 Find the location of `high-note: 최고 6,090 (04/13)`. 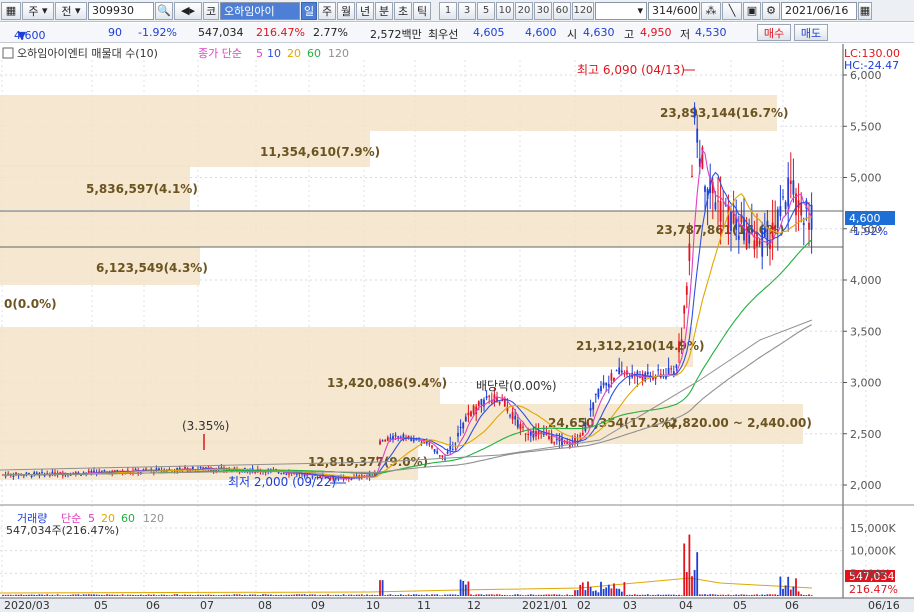

high-note: 최고 6,090 (04/13) is located at coordinates (631, 70).